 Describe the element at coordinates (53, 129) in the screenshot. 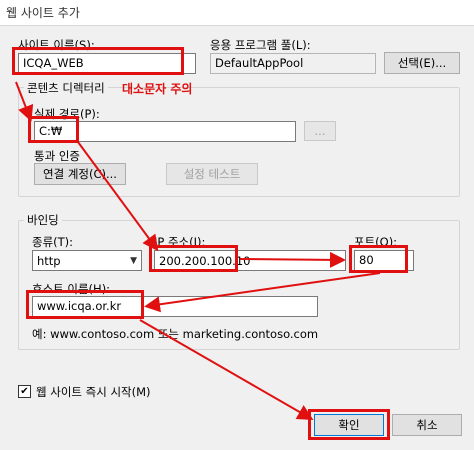

I see `physical-path-highlight` at that location.